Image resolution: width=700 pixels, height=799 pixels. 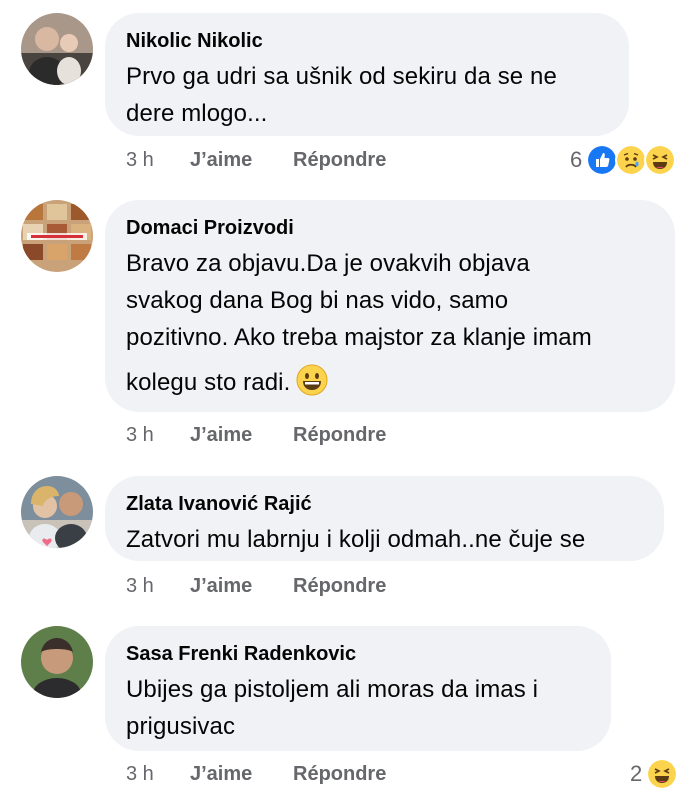 I want to click on comment-text-fragment: kolegu sto radi., so click(x=208, y=382).